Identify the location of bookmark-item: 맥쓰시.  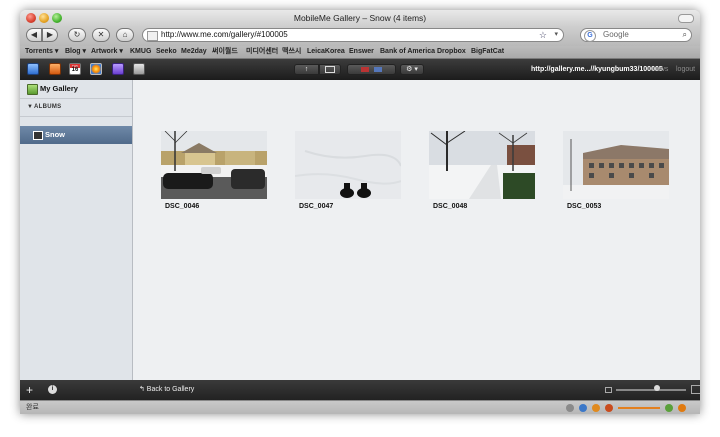
(291, 52).